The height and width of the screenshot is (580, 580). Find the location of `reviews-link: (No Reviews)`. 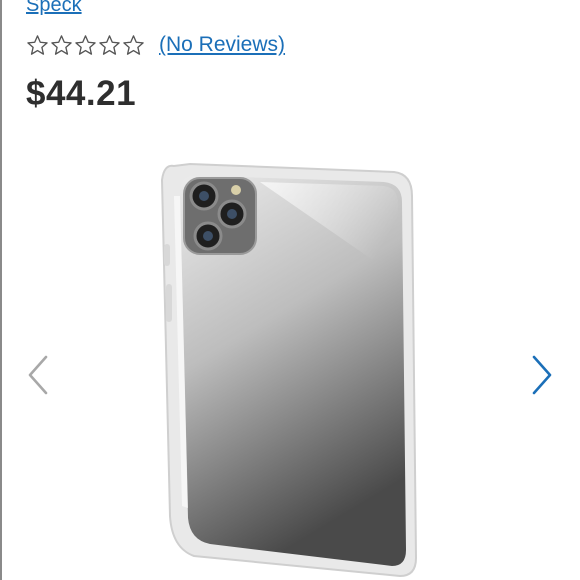

reviews-link: (No Reviews) is located at coordinates (222, 45).